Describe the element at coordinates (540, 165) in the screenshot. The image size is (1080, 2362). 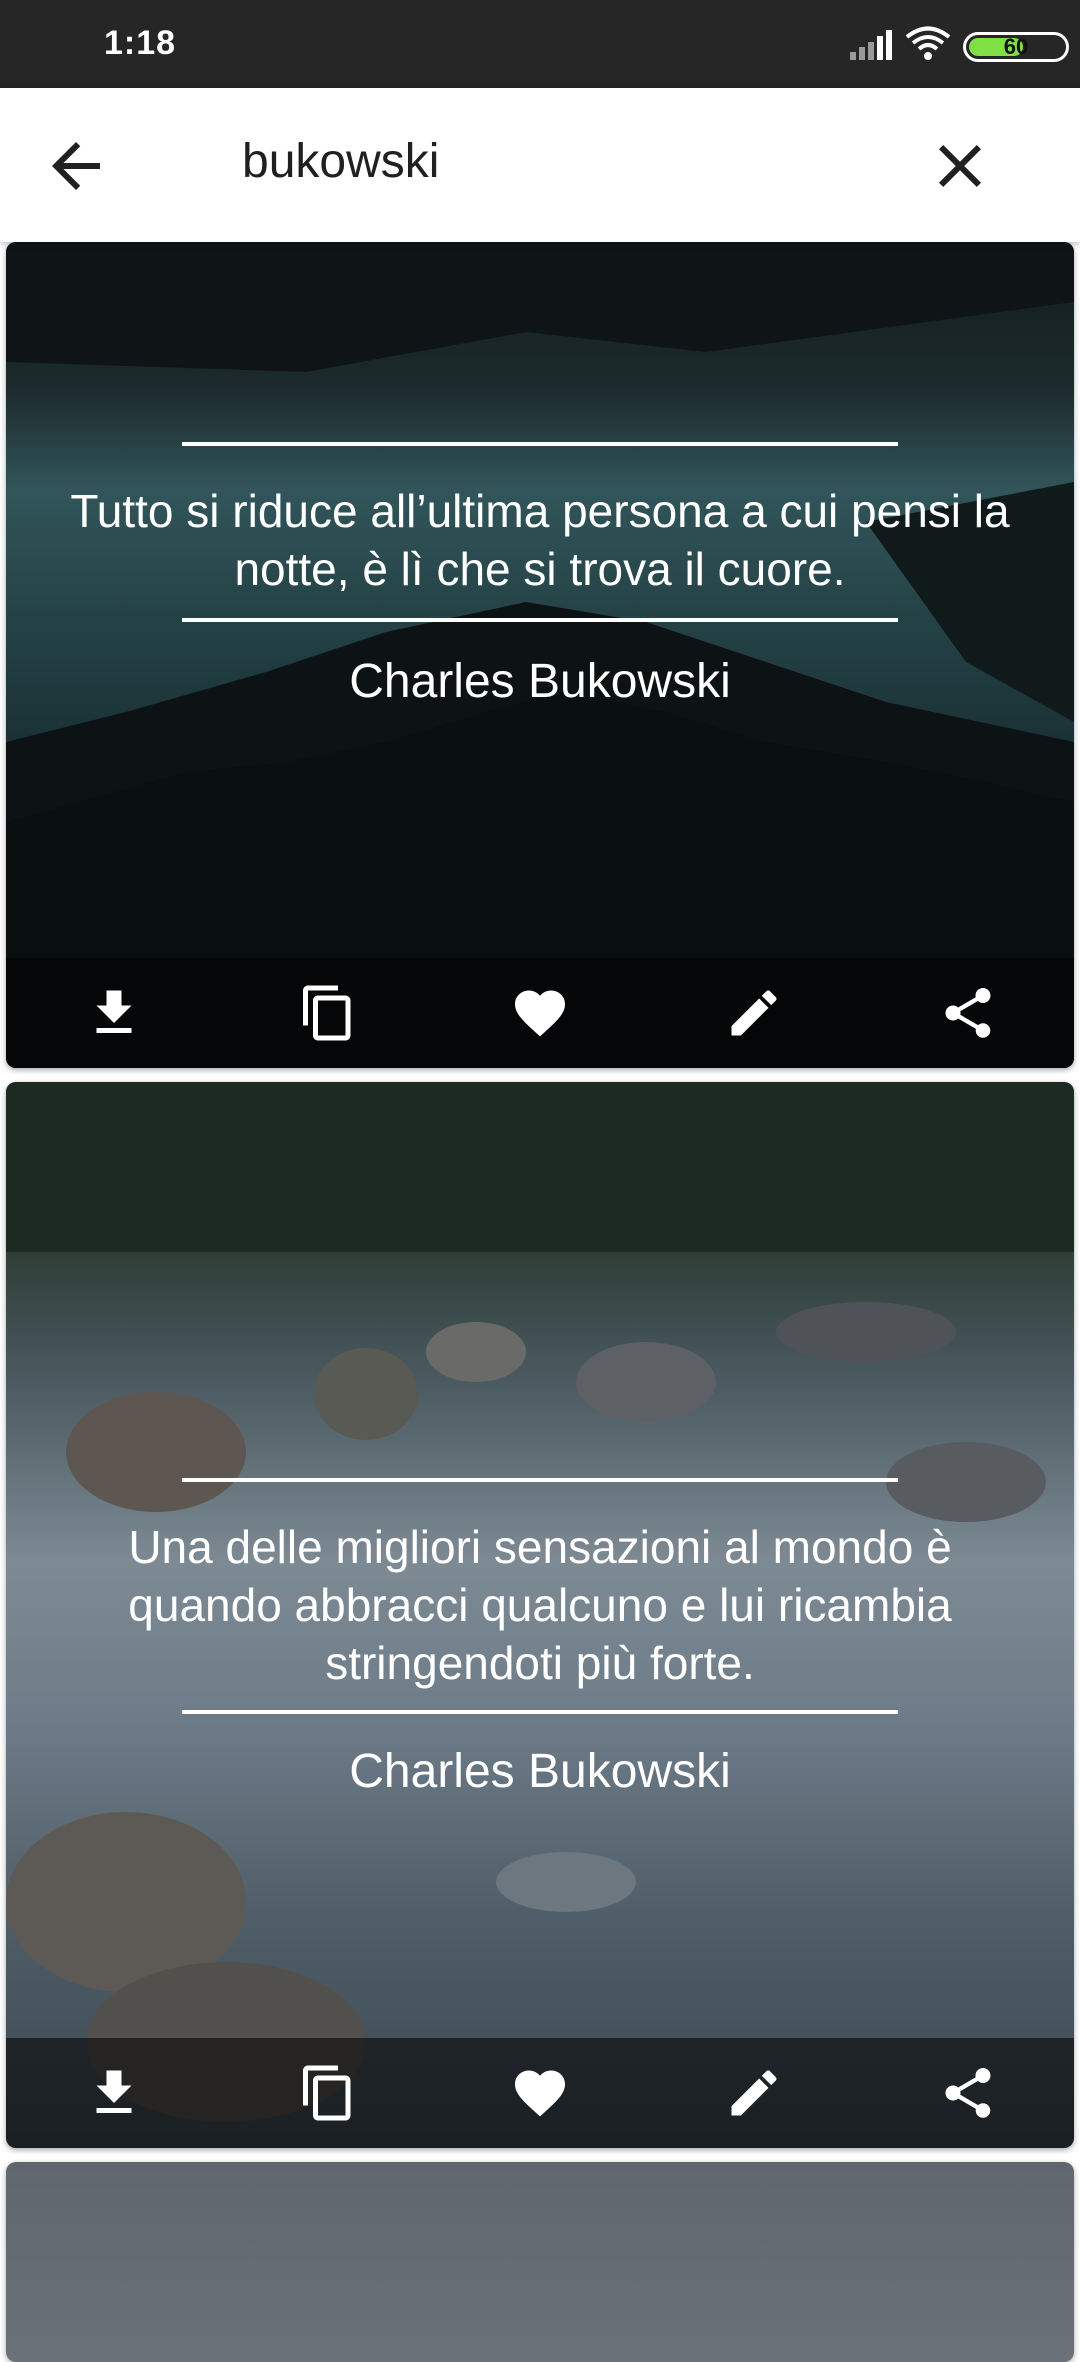
I see `search-app-bar: bukowski` at that location.